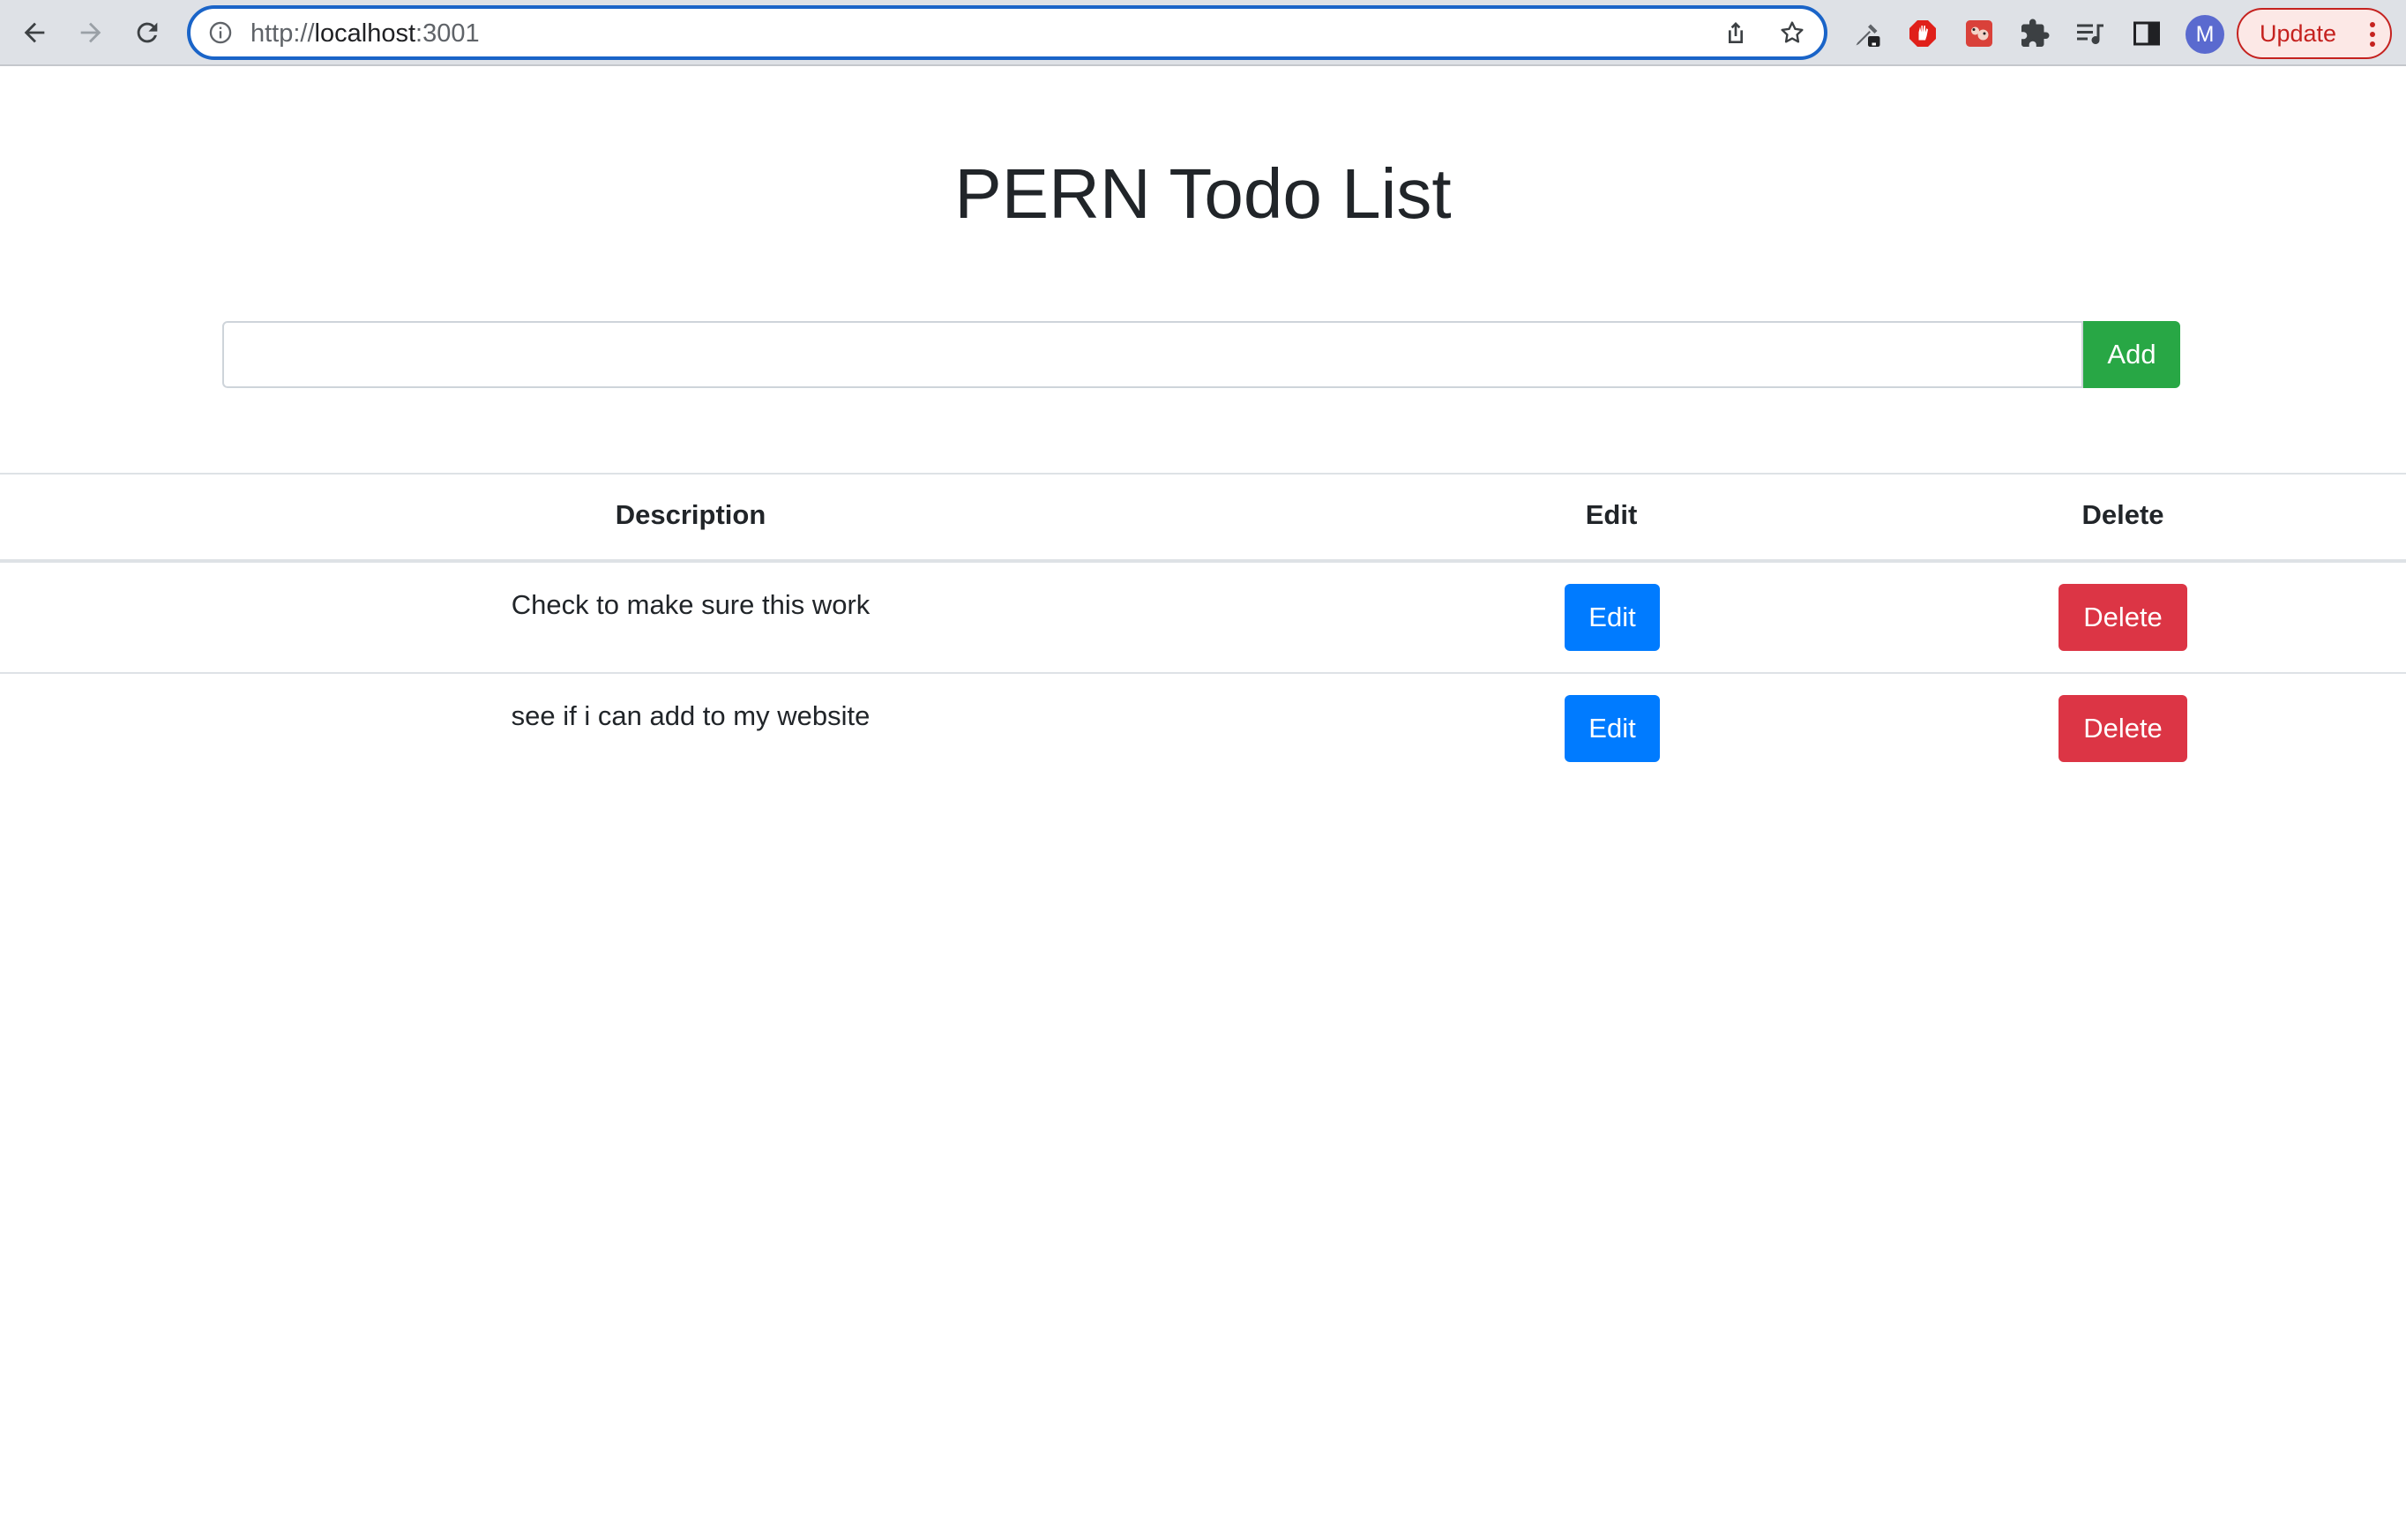  I want to click on extension-eyedropper, so click(1868, 33).